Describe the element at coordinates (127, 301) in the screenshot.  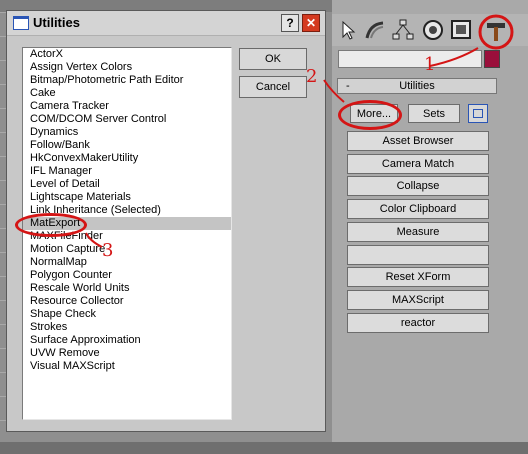
I see `list-item: Resource Collector` at that location.